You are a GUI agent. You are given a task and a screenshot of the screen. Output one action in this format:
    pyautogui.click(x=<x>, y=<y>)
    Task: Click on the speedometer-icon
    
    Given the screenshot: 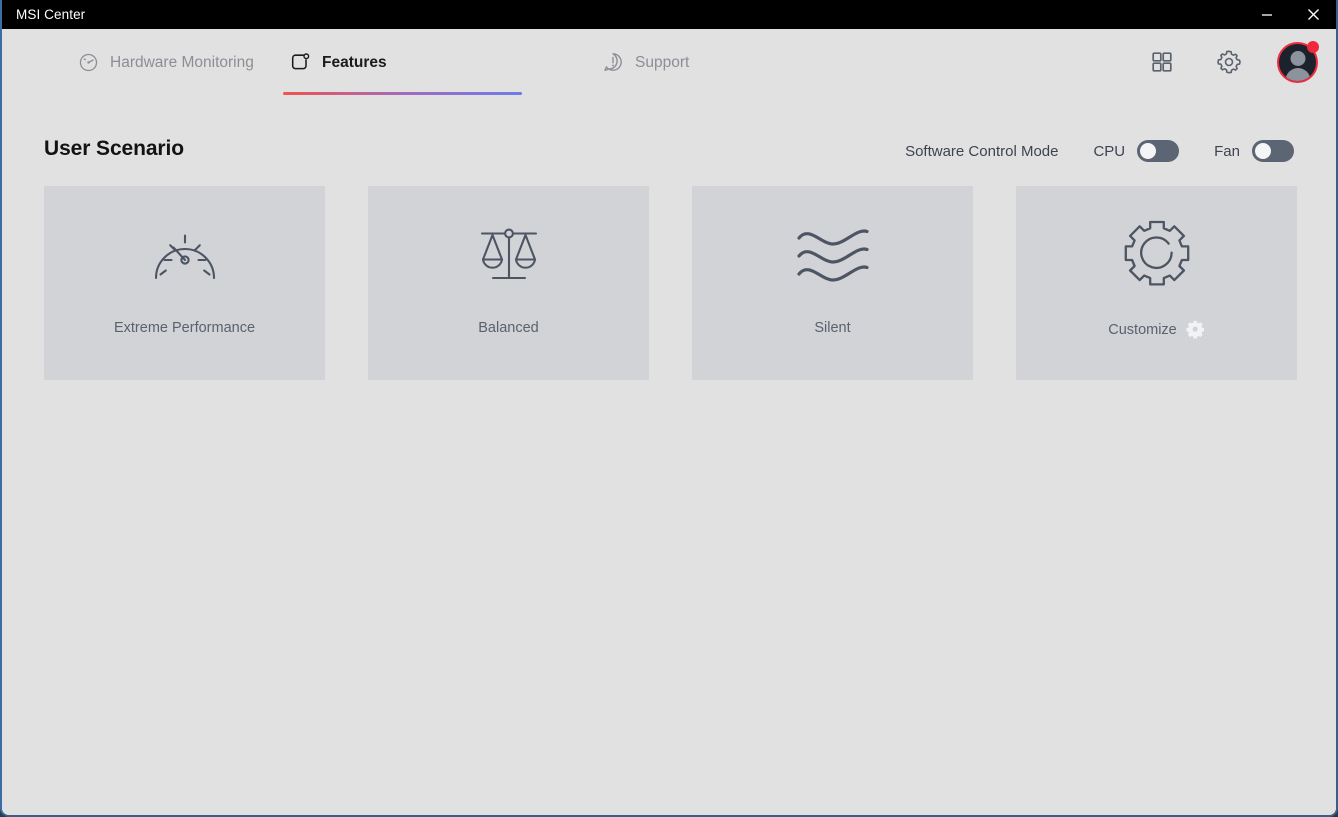 What is the action you would take?
    pyautogui.click(x=185, y=256)
    